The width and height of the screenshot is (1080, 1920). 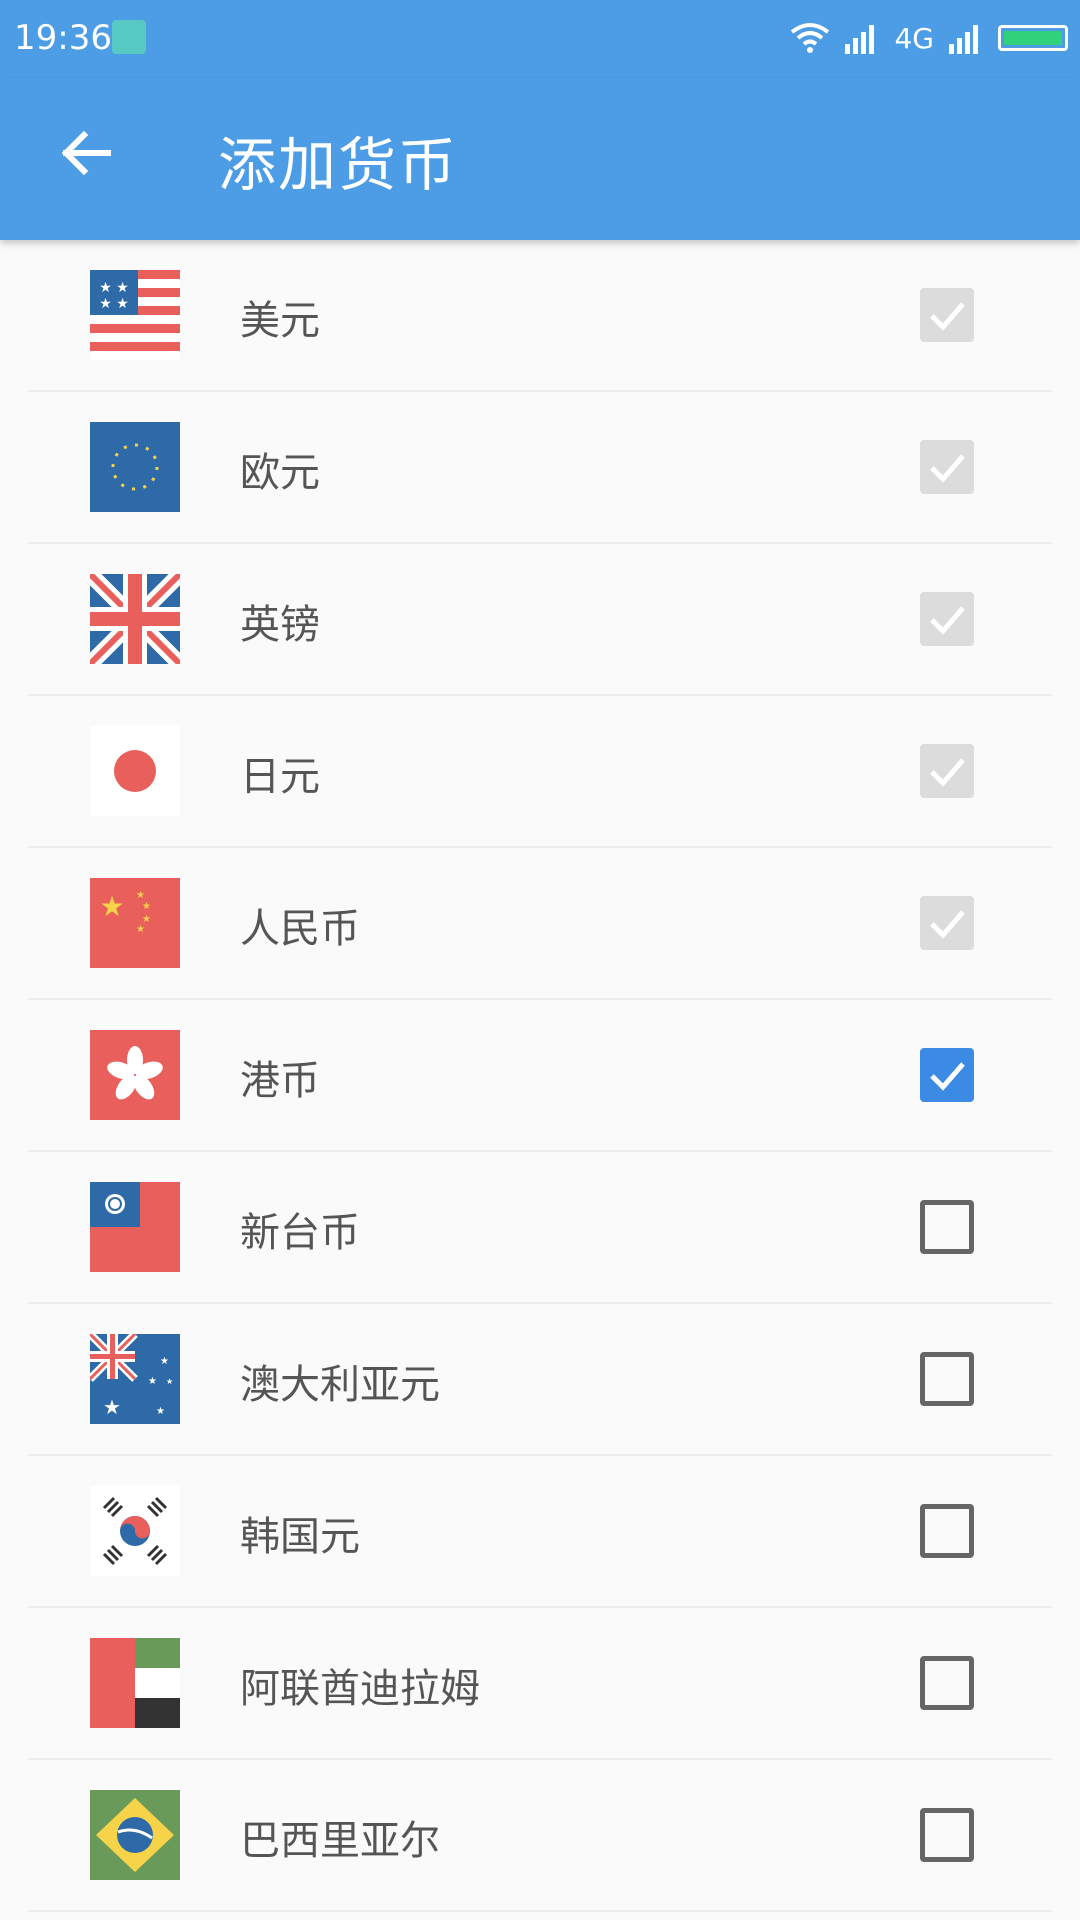 I want to click on currency-name: 英镑, so click(x=280, y=625).